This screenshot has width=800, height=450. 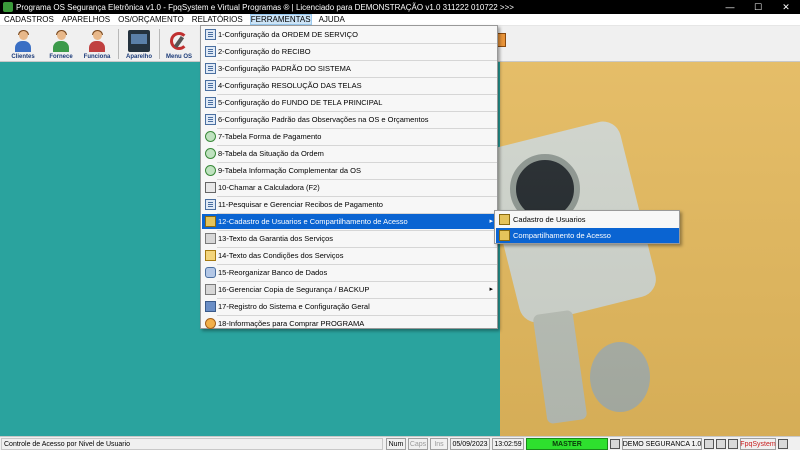 What do you see at coordinates (97, 41) in the screenshot?
I see `employees-icon` at bounding box center [97, 41].